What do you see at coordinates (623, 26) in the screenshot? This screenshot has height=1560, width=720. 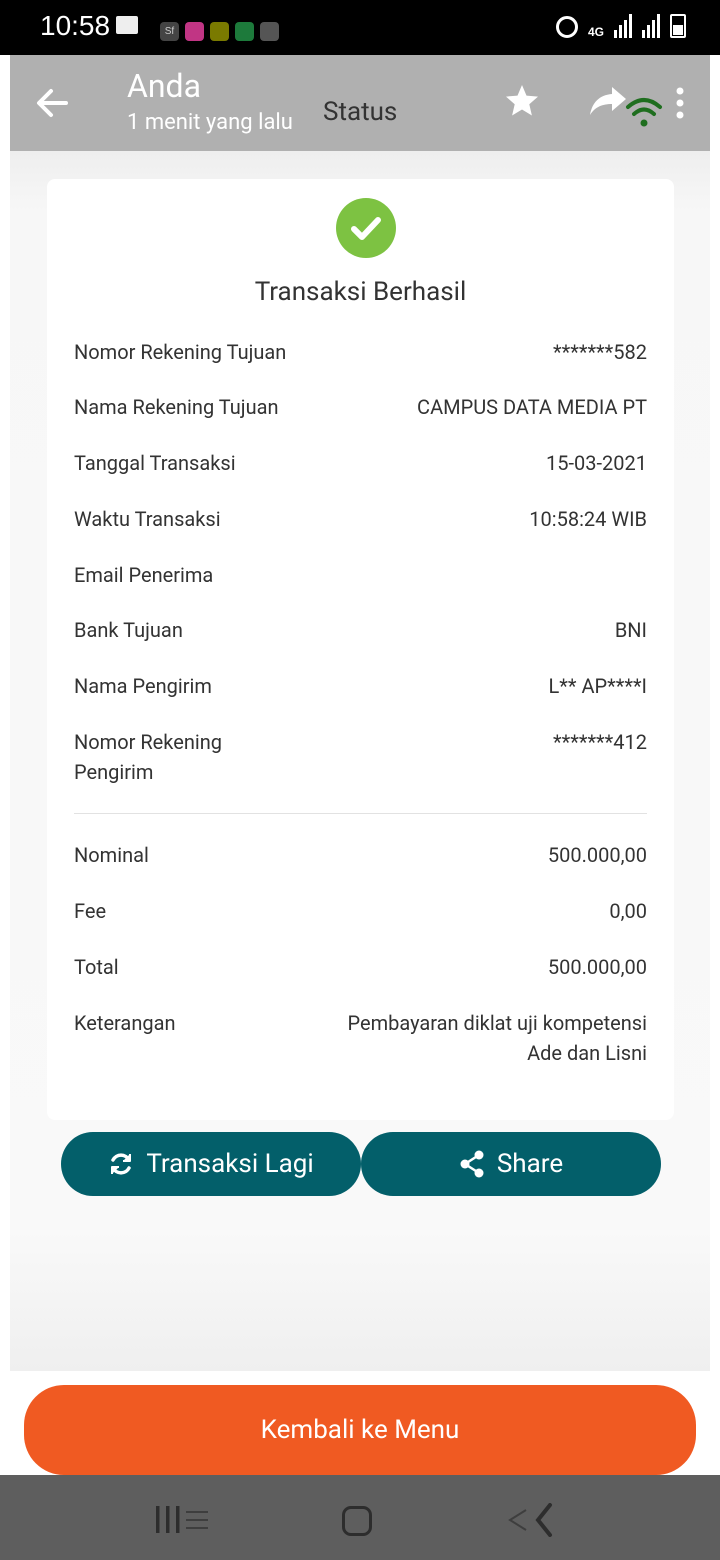 I see `signal-icon` at bounding box center [623, 26].